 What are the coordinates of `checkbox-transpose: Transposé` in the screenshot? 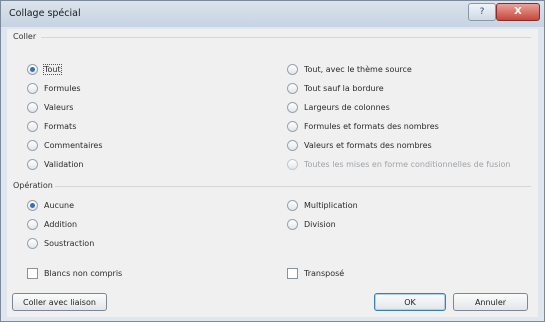 It's located at (315, 273).